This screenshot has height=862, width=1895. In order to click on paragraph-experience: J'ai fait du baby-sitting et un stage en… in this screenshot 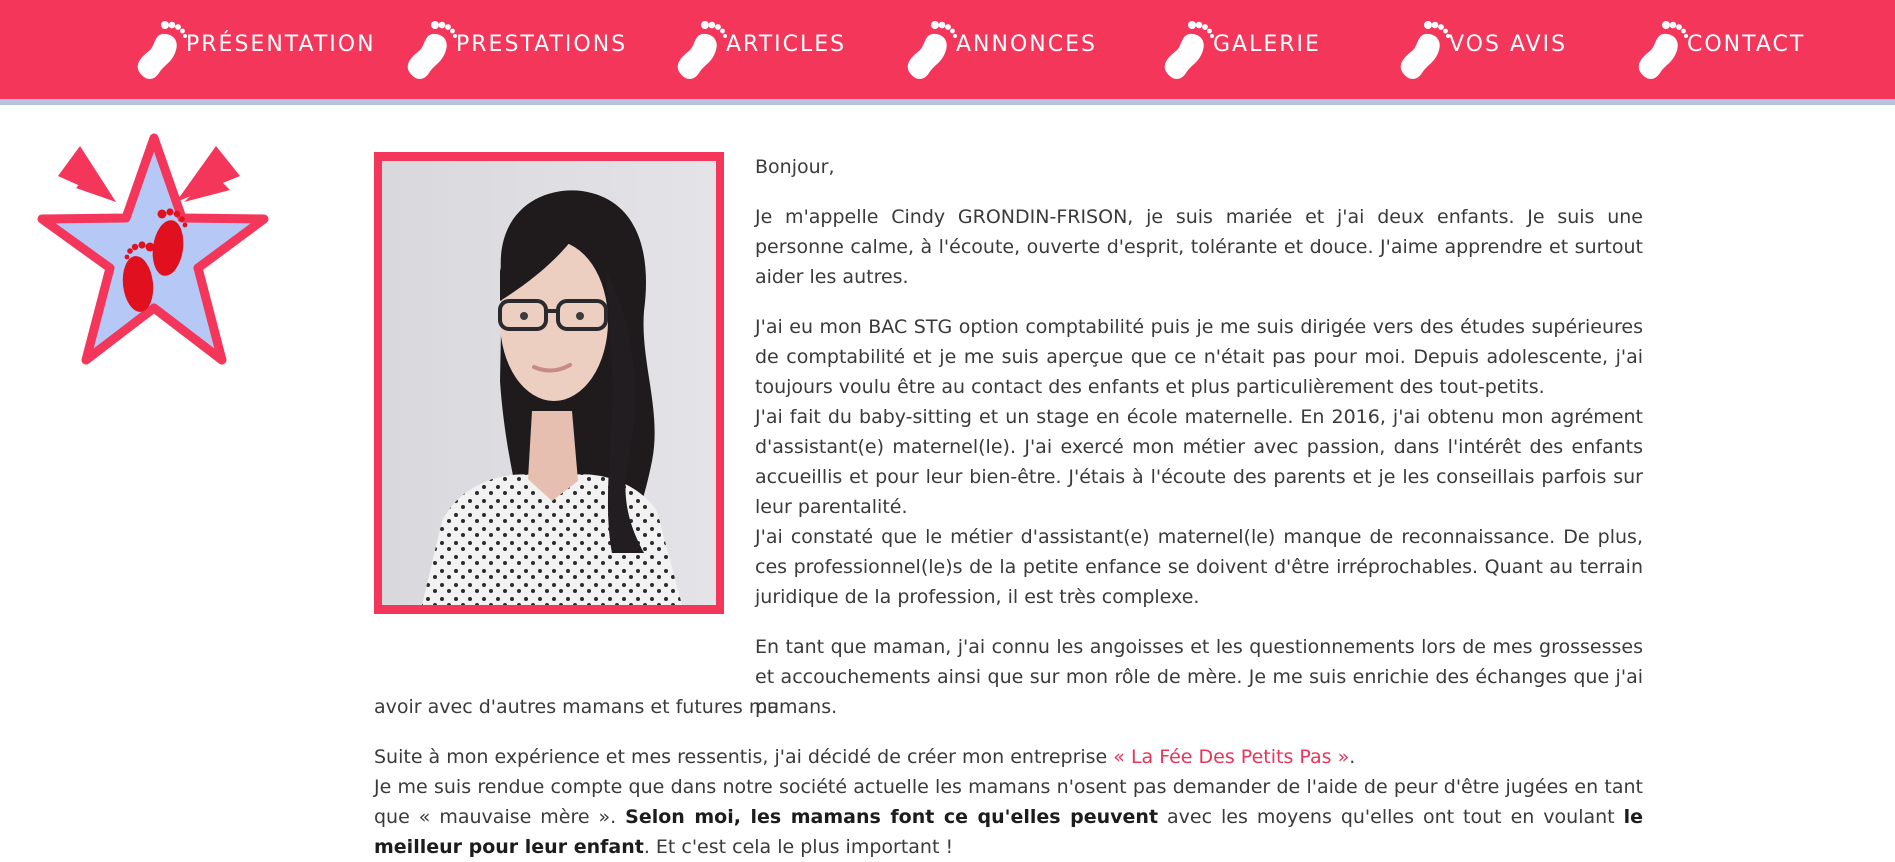, I will do `click(1199, 462)`.